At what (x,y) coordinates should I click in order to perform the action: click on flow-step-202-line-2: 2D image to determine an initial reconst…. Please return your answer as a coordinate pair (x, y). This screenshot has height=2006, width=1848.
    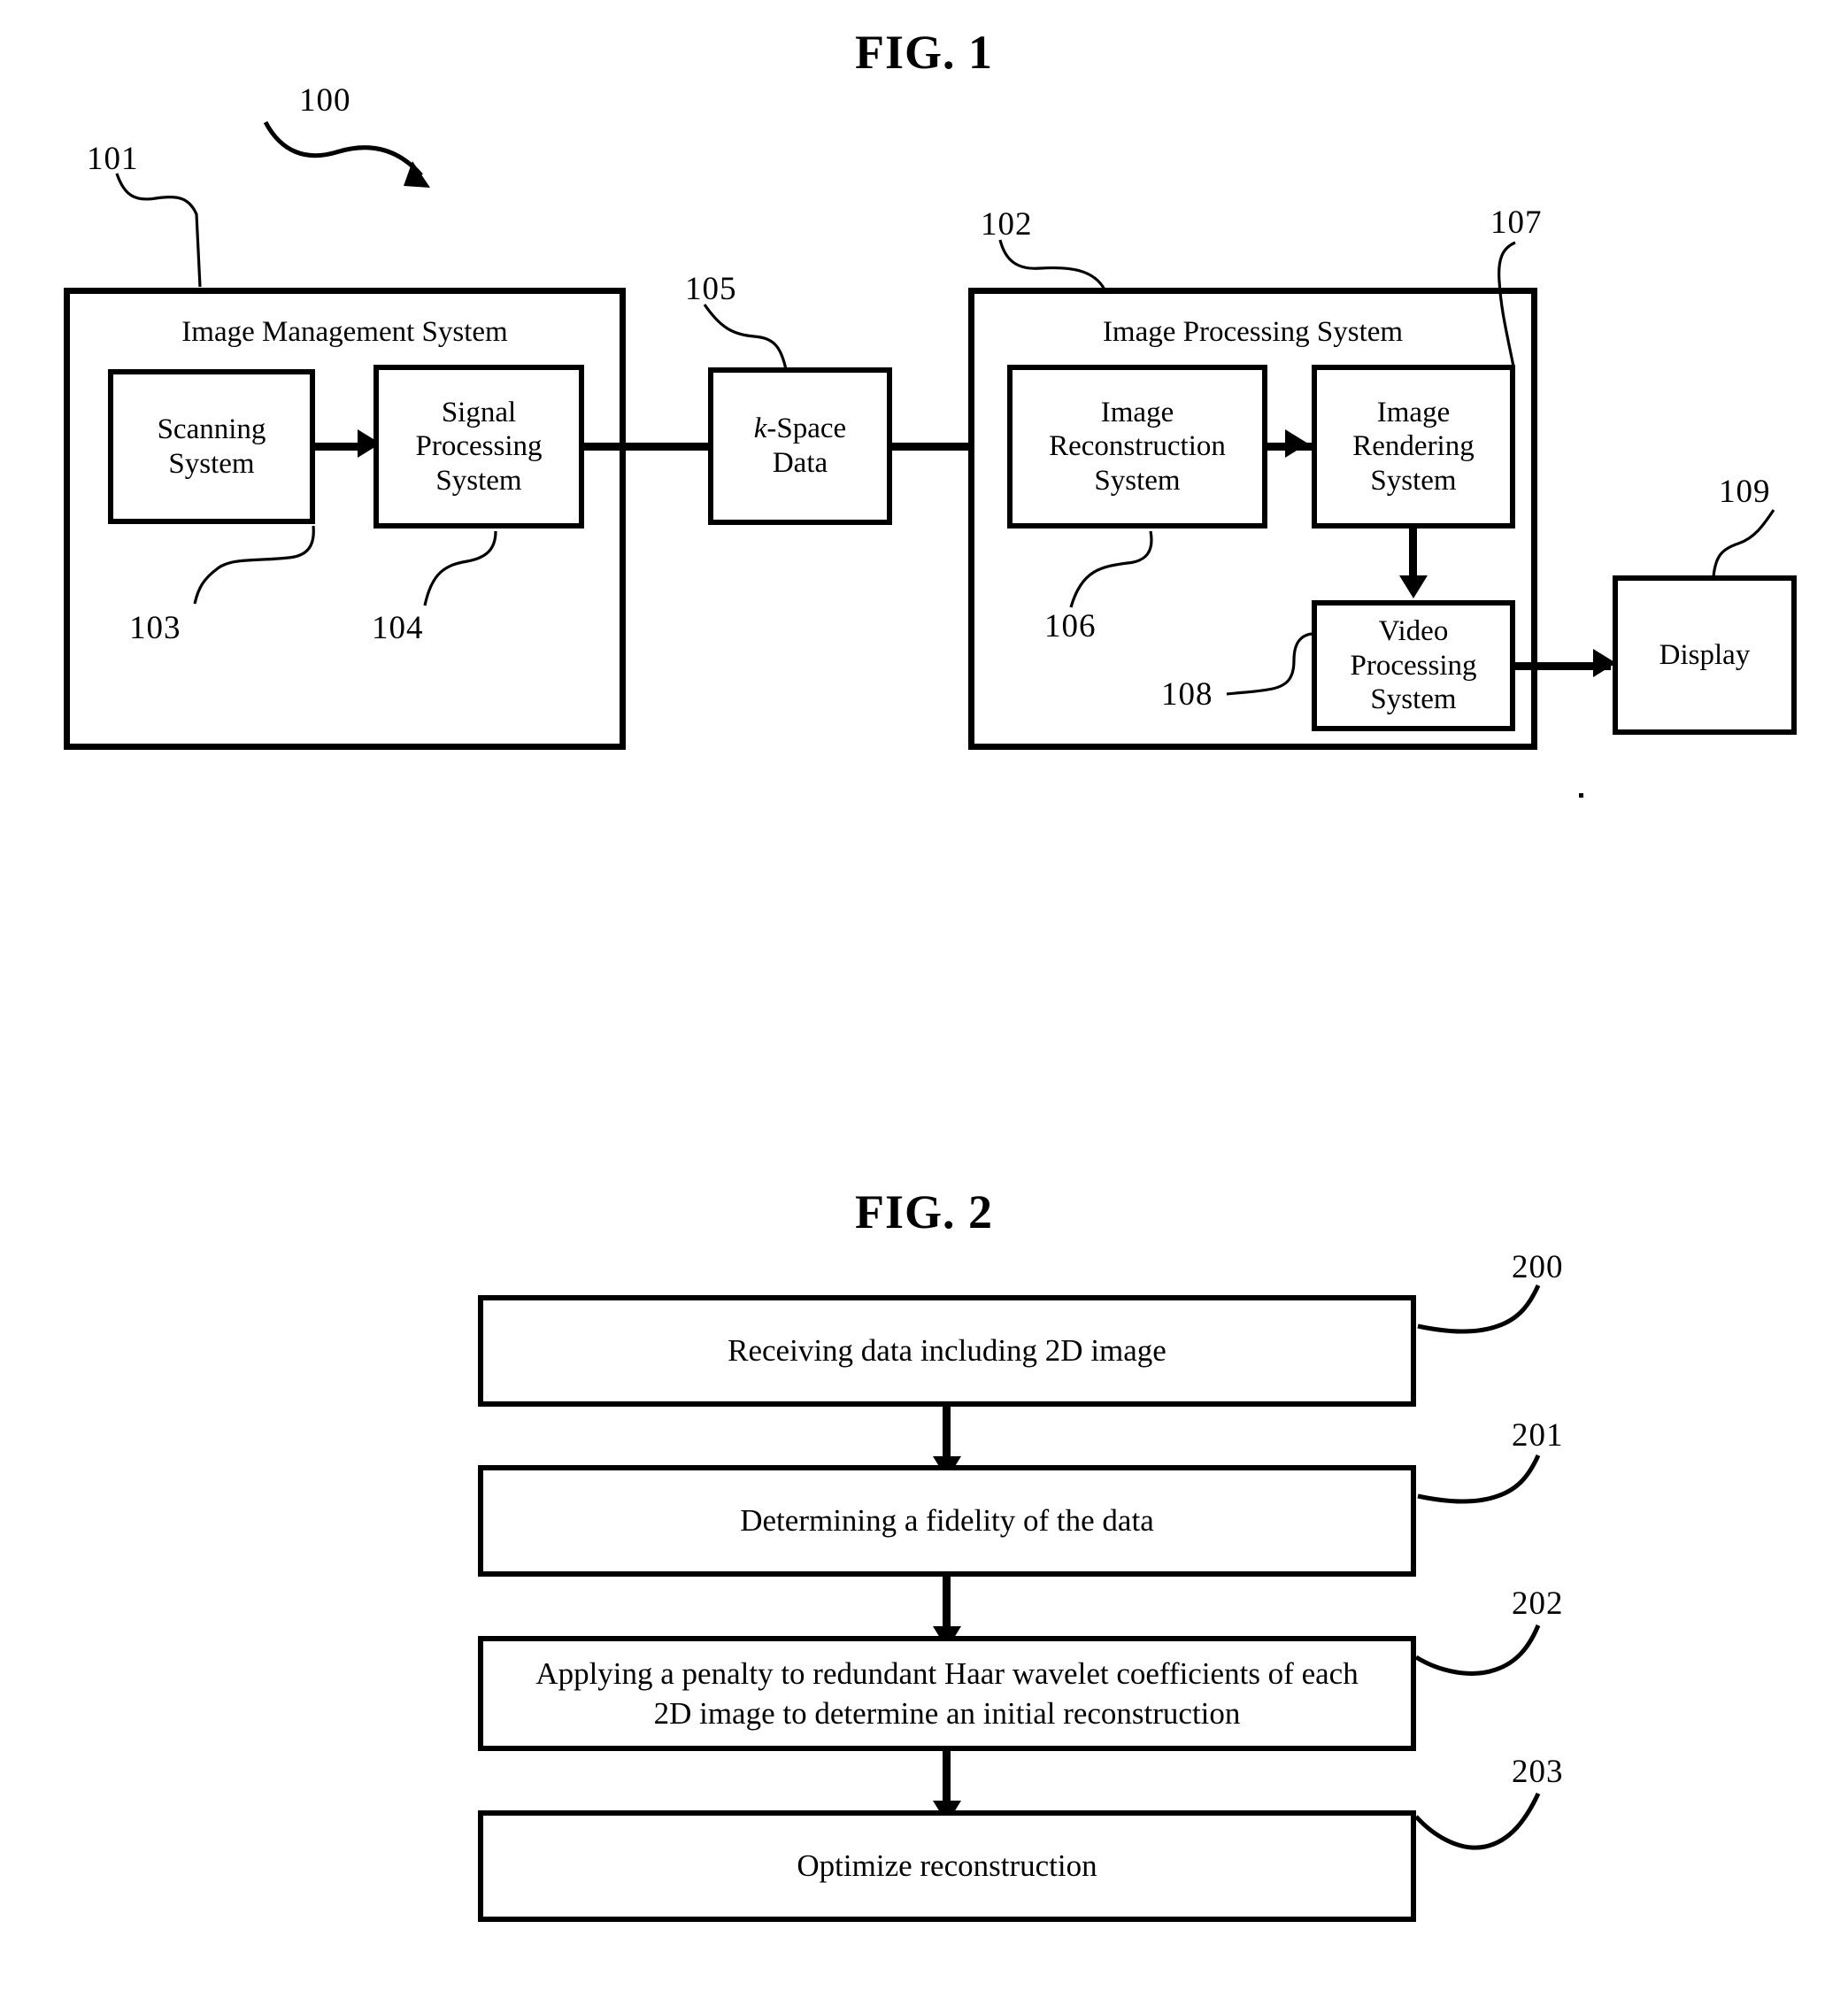
    Looking at the image, I should click on (947, 1713).